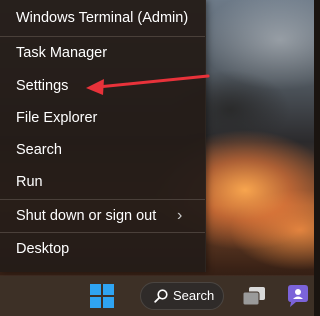 This screenshot has width=320, height=316. What do you see at coordinates (148, 84) in the screenshot?
I see `red-arrow-annotation` at bounding box center [148, 84].